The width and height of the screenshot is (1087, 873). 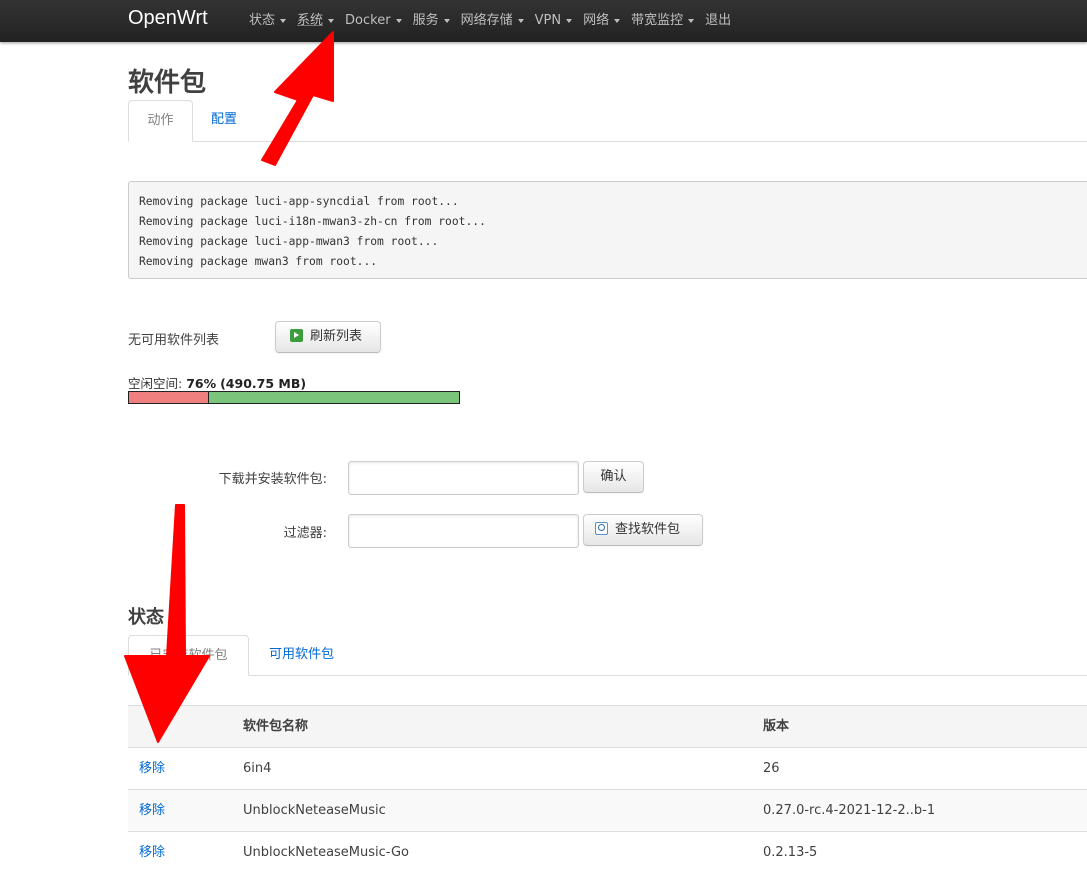 I want to click on package-version: 26, so click(x=771, y=768).